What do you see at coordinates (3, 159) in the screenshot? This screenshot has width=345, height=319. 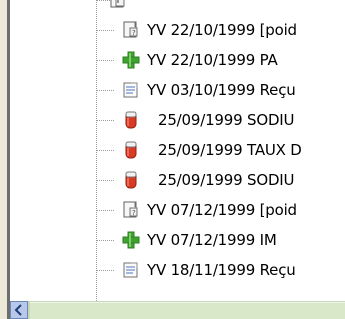 I see `window-left-chrome` at bounding box center [3, 159].